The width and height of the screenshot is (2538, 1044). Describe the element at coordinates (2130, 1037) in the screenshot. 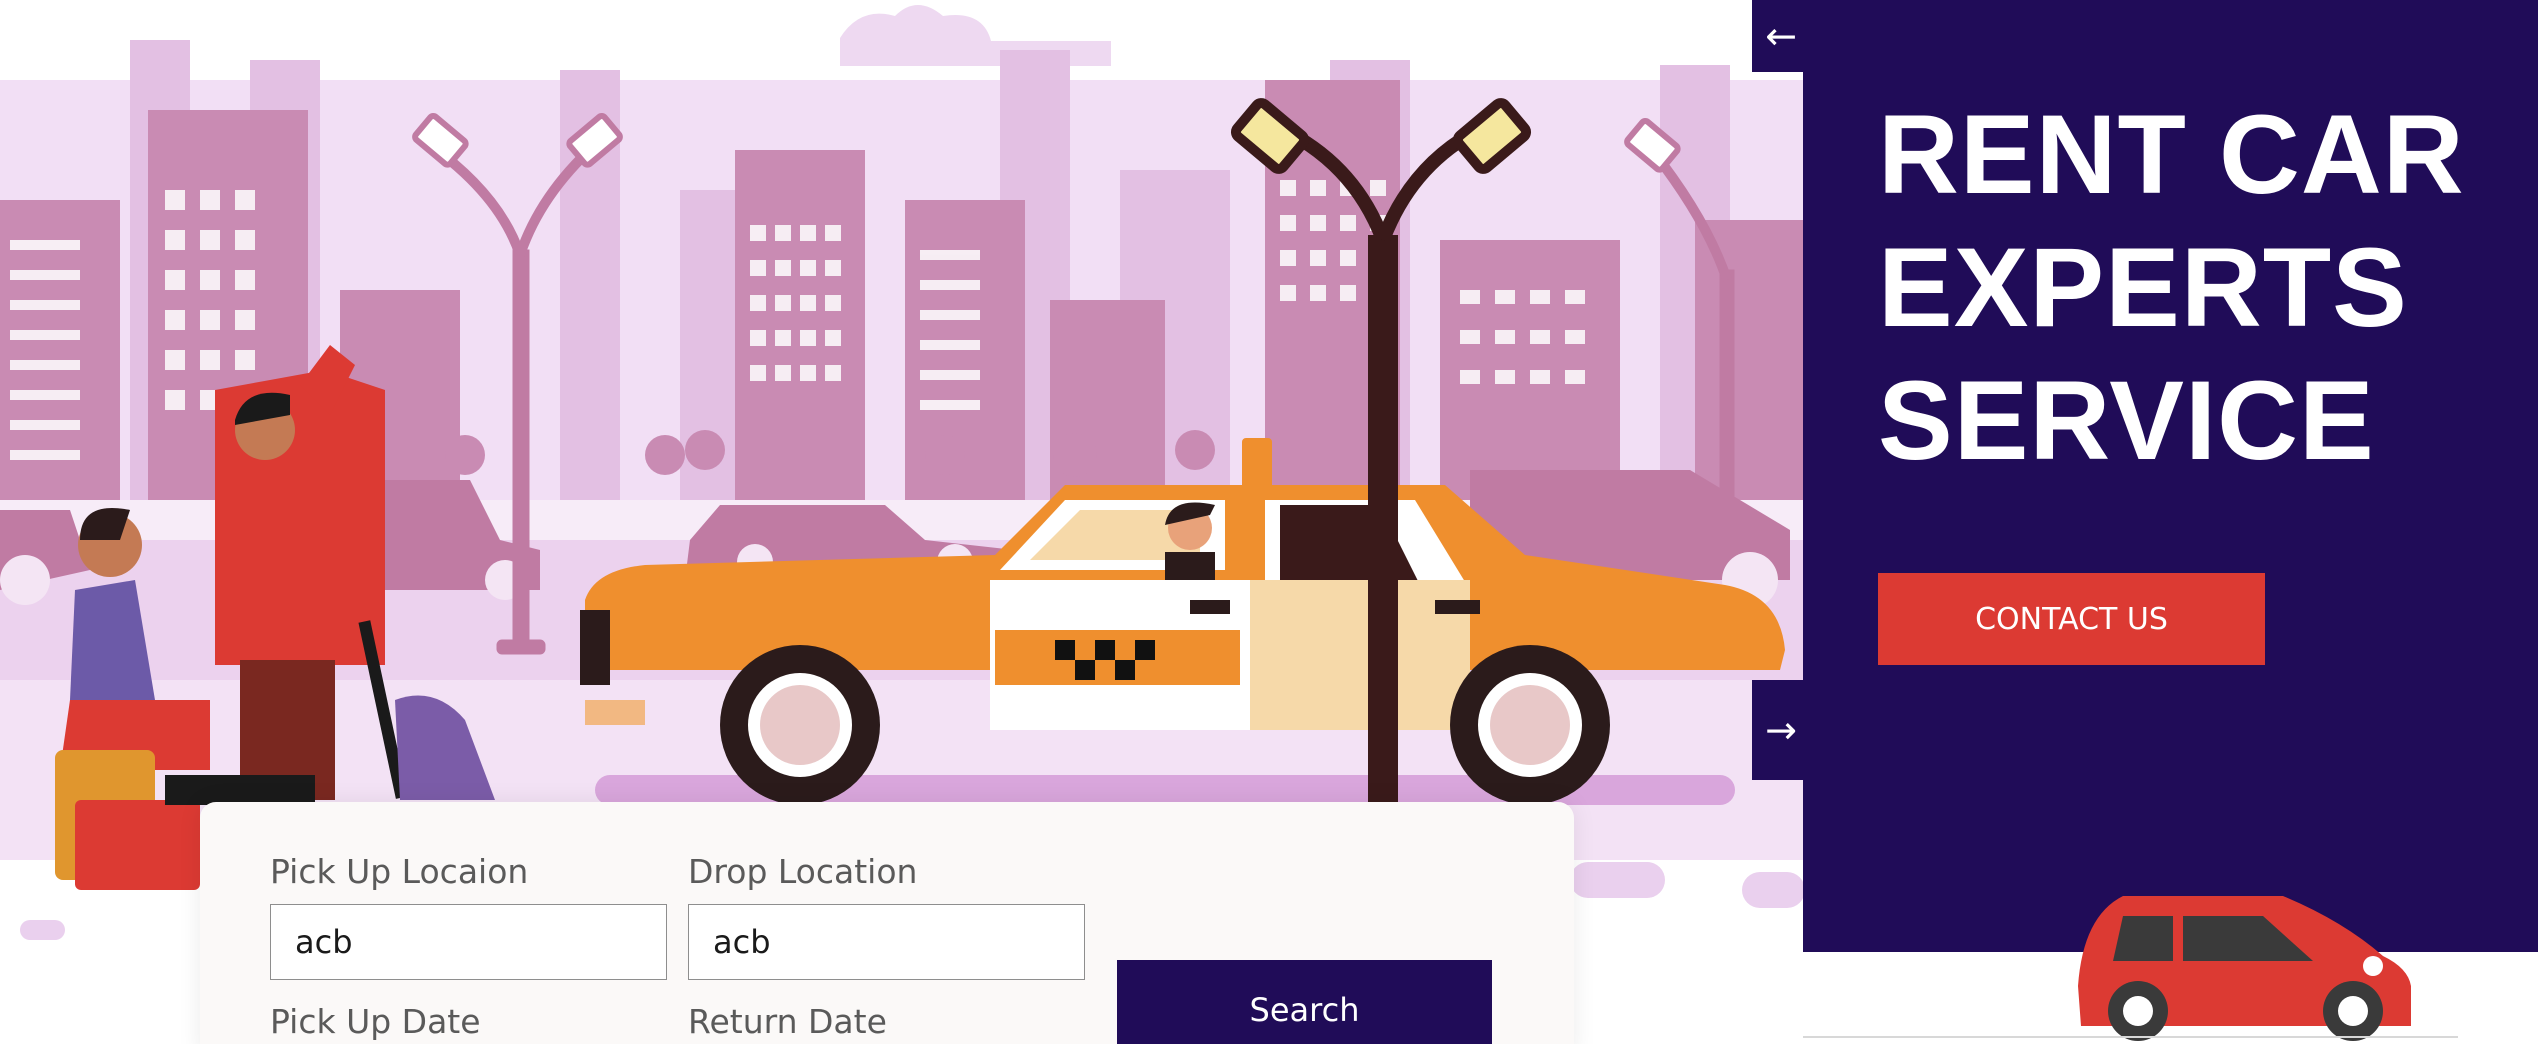

I see `divider-line` at that location.